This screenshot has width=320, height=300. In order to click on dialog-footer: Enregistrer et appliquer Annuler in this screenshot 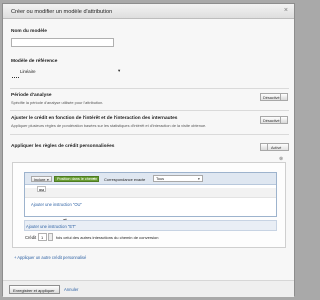, I will do `click(148, 288)`.